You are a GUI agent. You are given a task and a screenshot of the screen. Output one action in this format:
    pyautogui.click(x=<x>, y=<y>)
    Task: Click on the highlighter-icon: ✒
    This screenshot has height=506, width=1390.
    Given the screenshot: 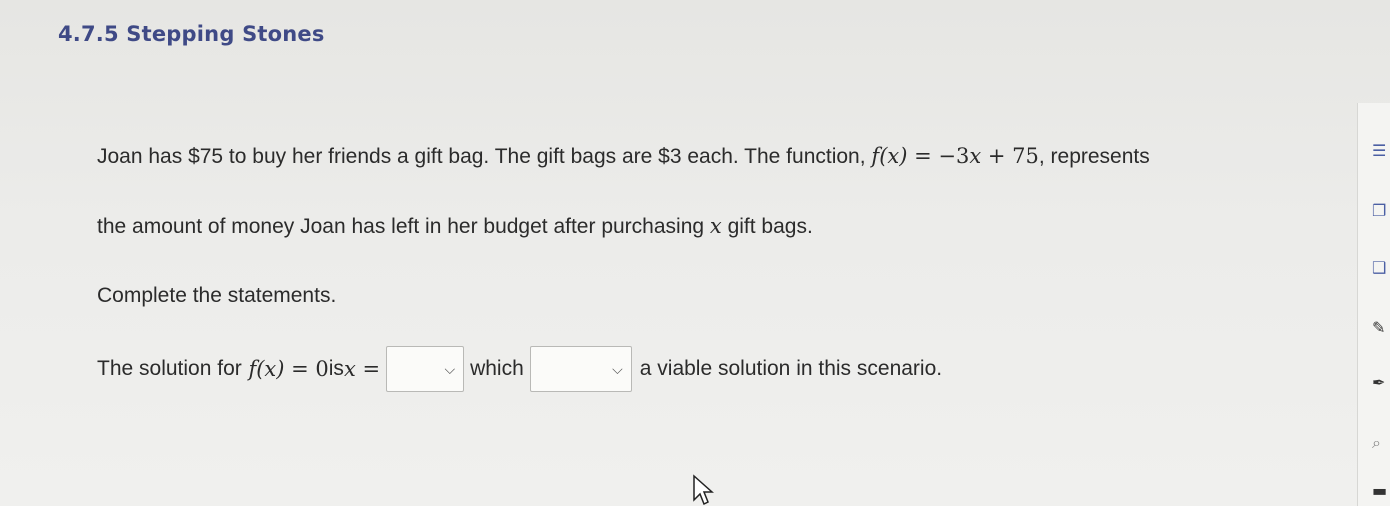 What is the action you would take?
    pyautogui.click(x=1381, y=382)
    